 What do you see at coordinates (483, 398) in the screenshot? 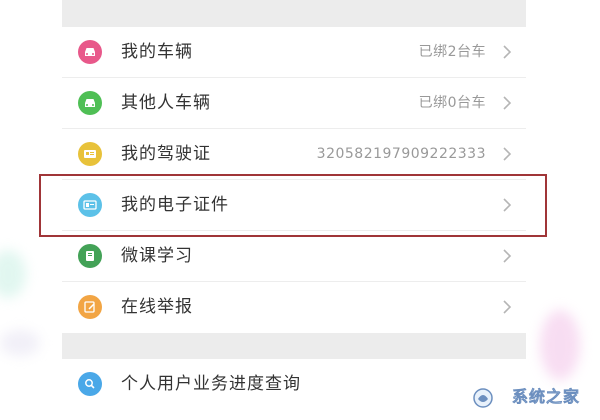
I see `watermark-logo-icon` at bounding box center [483, 398].